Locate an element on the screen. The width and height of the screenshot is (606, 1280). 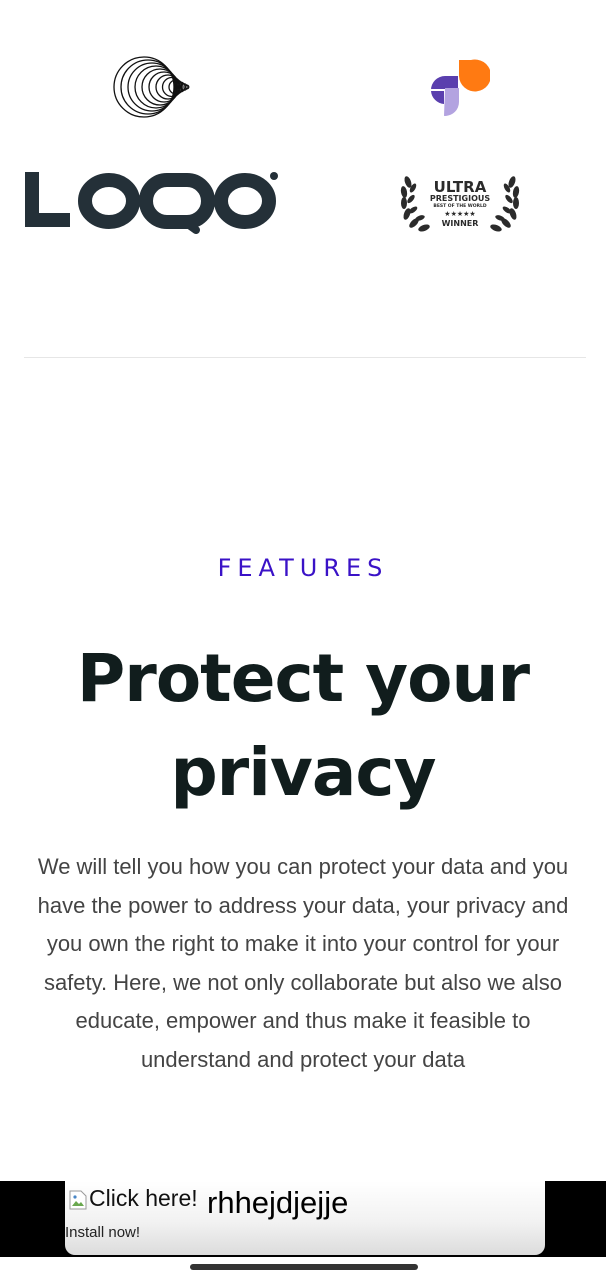
award-stars: ★★★★★ is located at coordinates (459, 214).